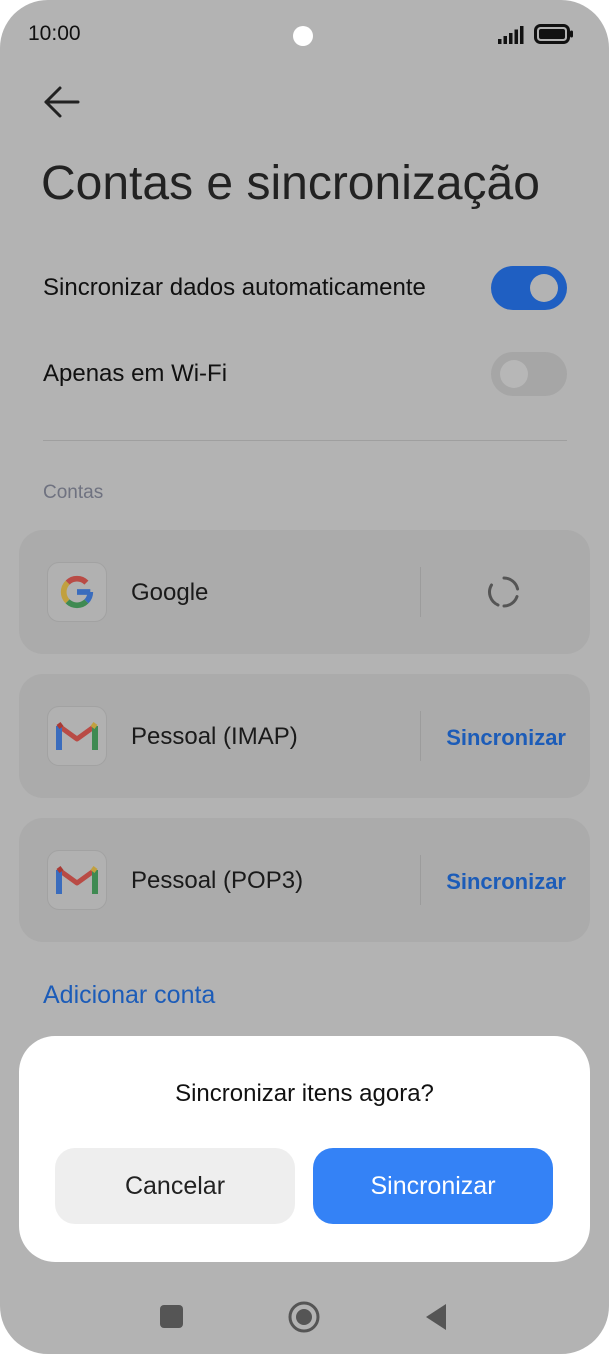  I want to click on auto-sync-toggle, so click(529, 288).